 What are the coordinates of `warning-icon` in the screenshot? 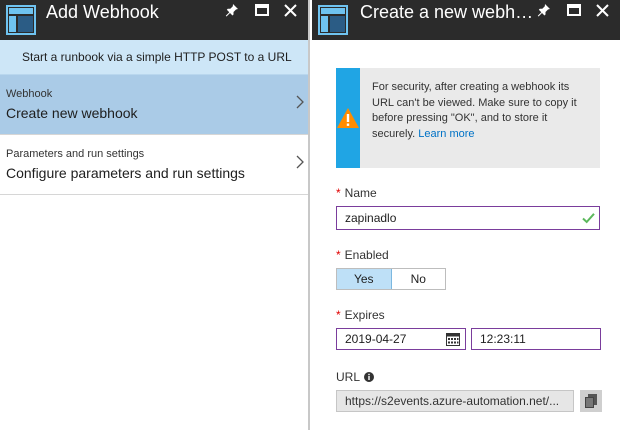 It's located at (348, 118).